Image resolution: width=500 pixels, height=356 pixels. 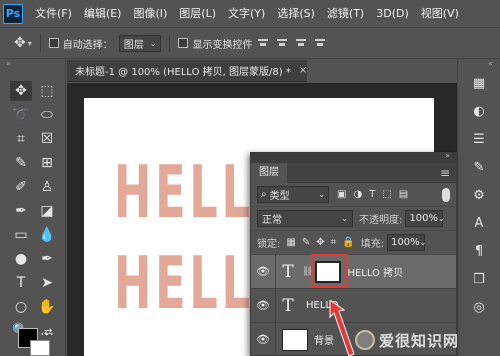 What do you see at coordinates (47, 91) in the screenshot?
I see `marquee-tool-icon: ⬚` at bounding box center [47, 91].